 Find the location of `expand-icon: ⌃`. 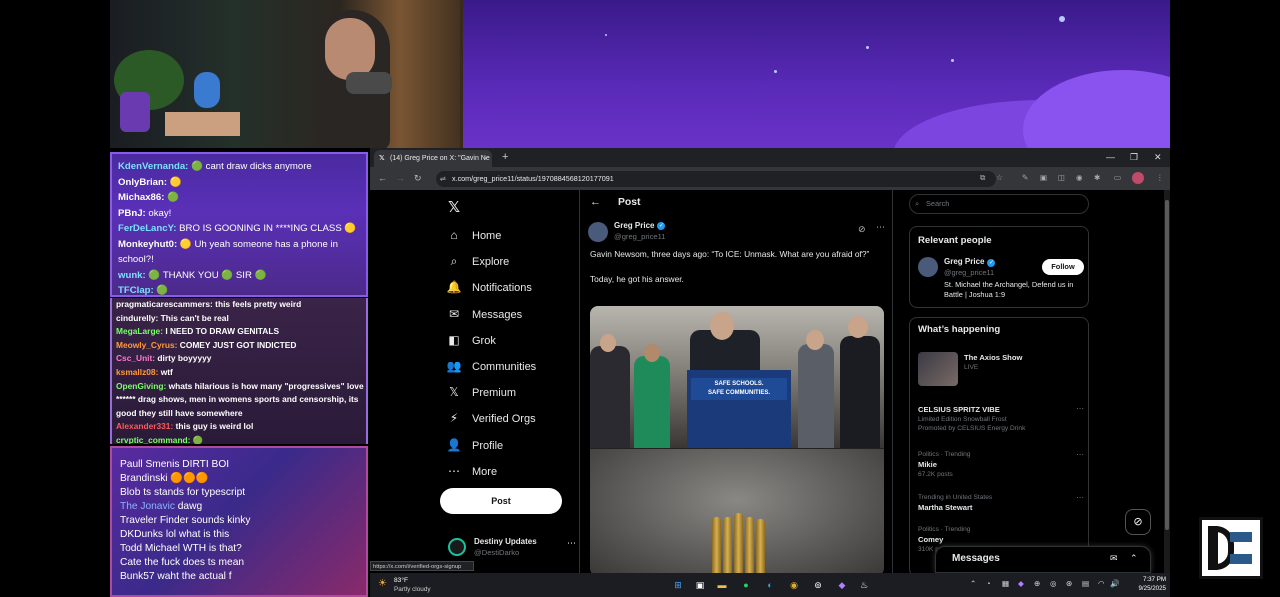

expand-icon: ⌃ is located at coordinates (1134, 558).